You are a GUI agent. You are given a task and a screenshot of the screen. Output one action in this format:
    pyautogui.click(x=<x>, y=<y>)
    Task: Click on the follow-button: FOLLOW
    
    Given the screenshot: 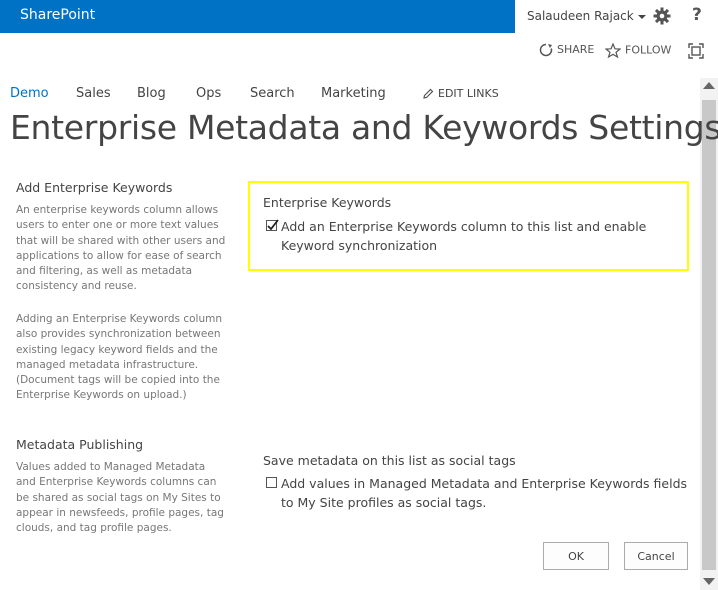 What is the action you would take?
    pyautogui.click(x=638, y=50)
    